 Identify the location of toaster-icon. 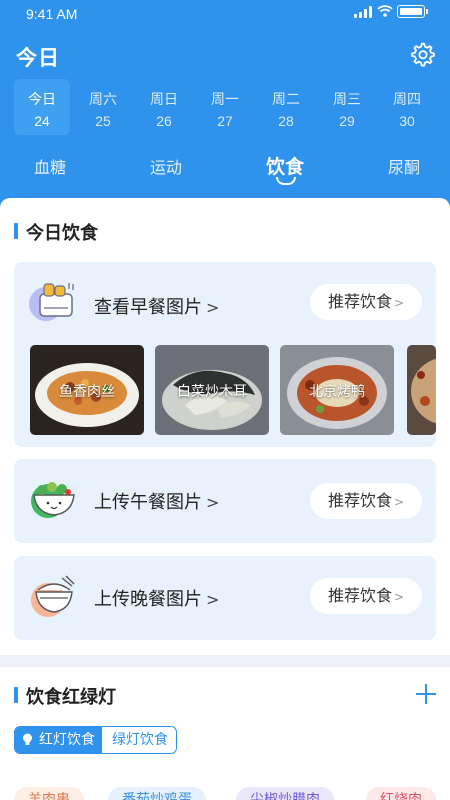
(51, 302).